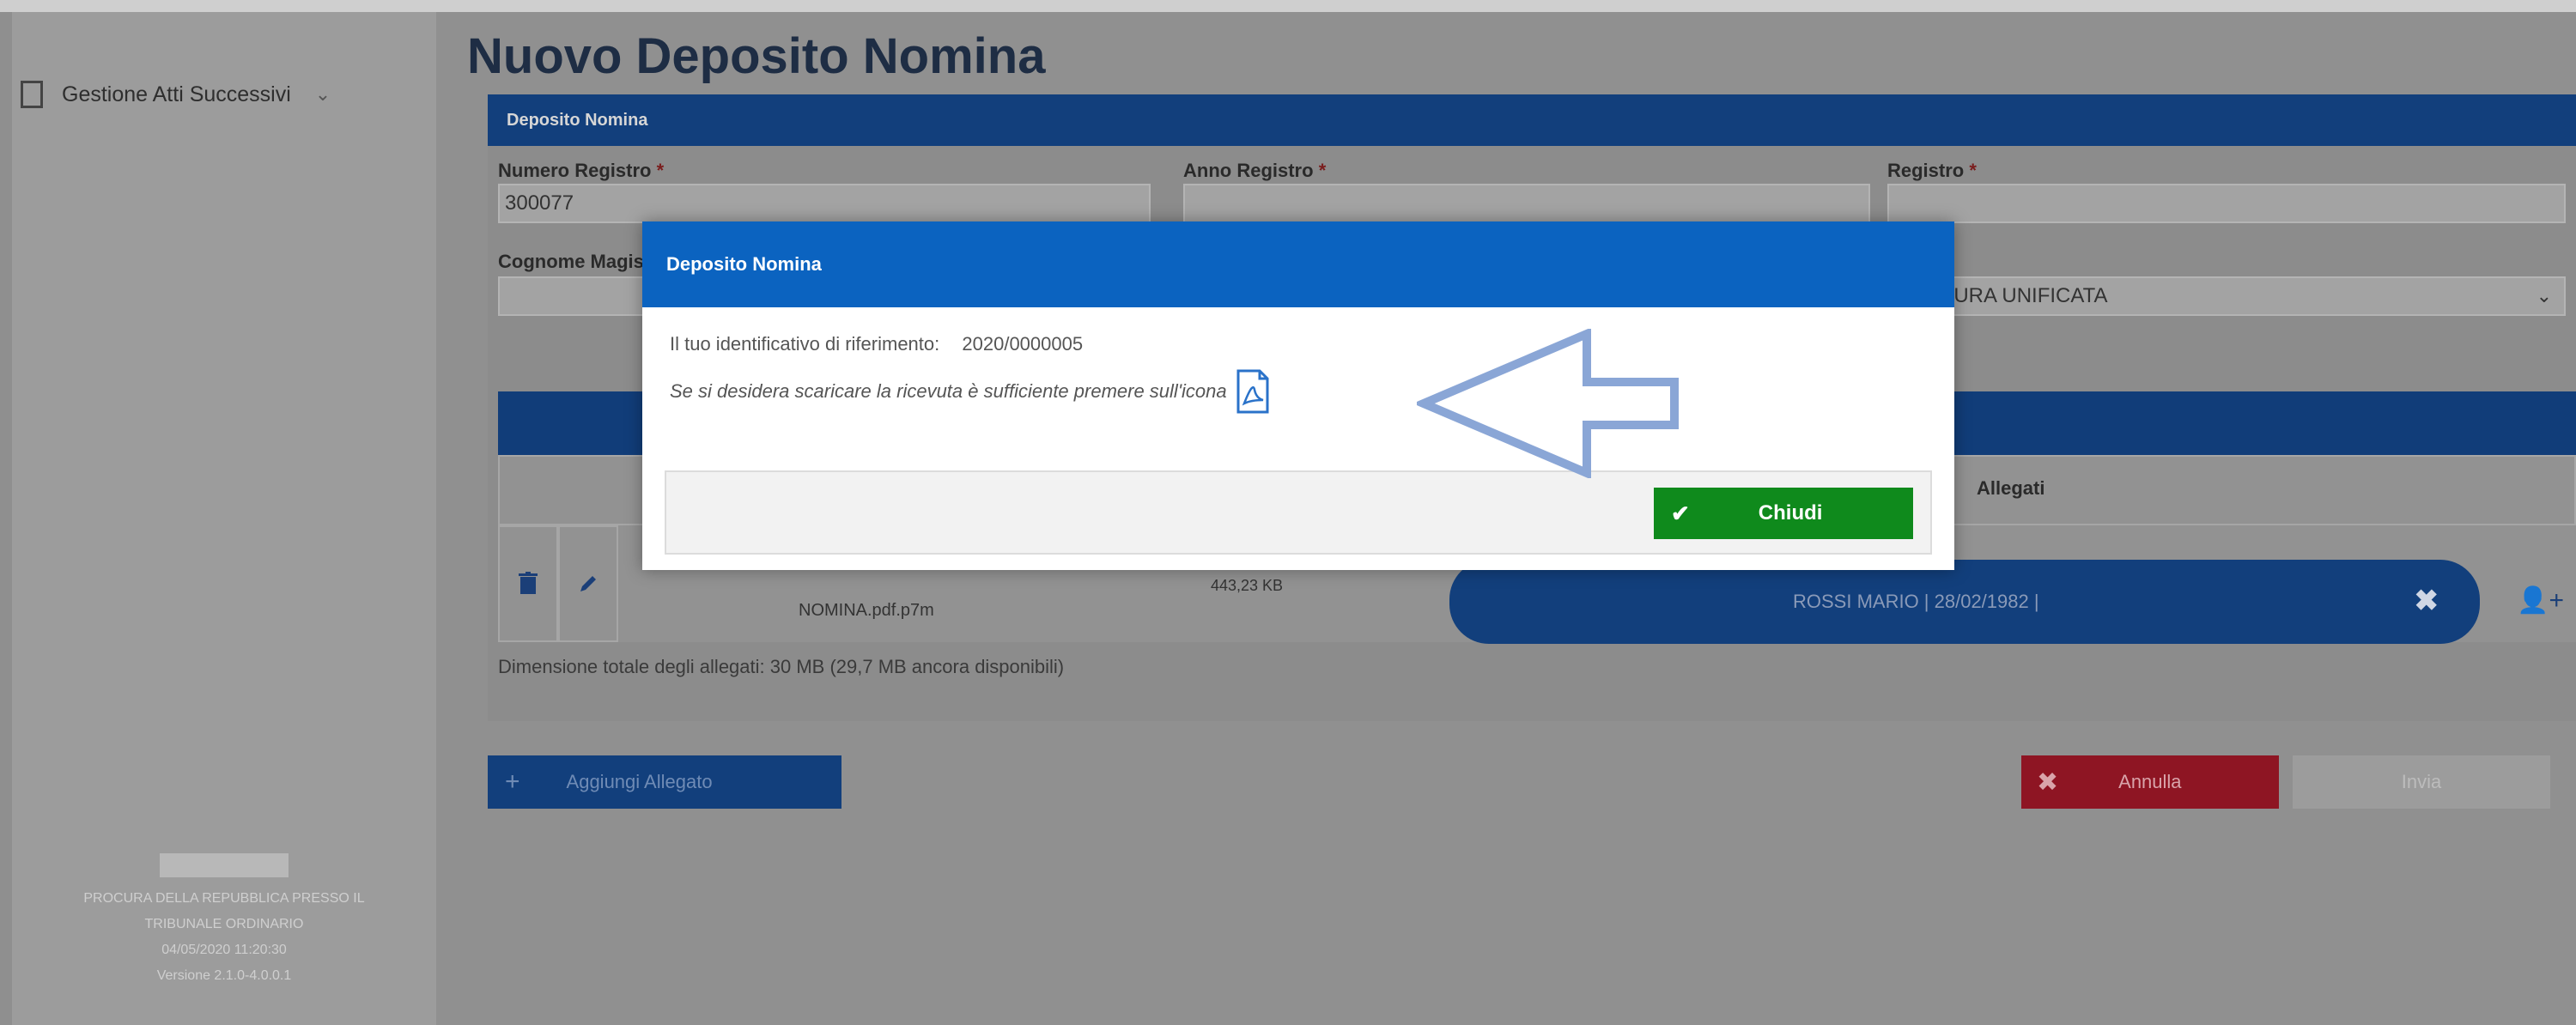  I want to click on footer-version: Versione 2.1.0-4.0.0.1, so click(224, 975).